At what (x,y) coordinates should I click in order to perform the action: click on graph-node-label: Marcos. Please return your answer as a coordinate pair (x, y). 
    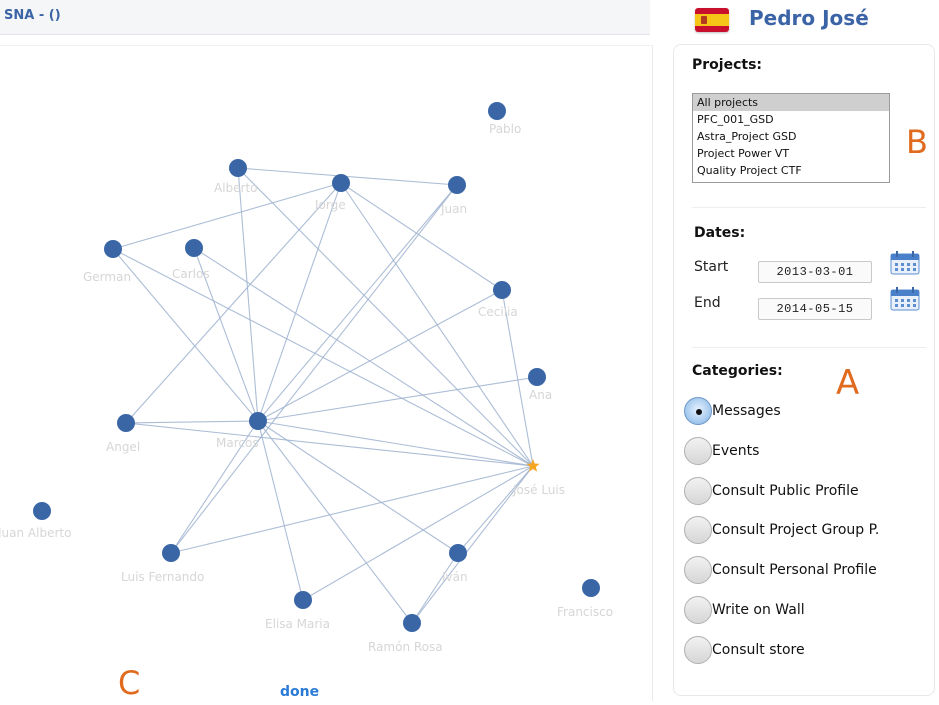
    Looking at the image, I should click on (237, 443).